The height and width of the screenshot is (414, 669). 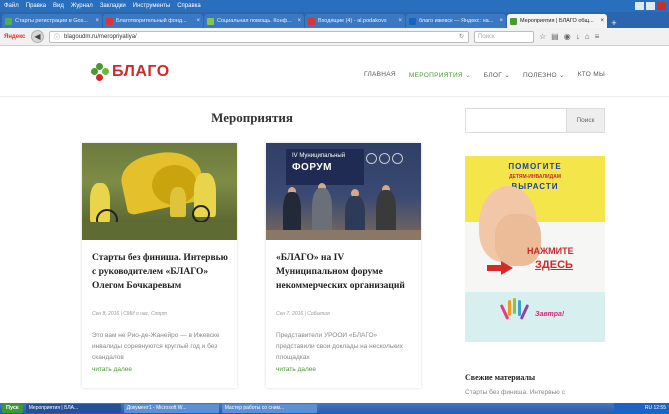 I want to click on start-button: Пуск, so click(x=12, y=408).